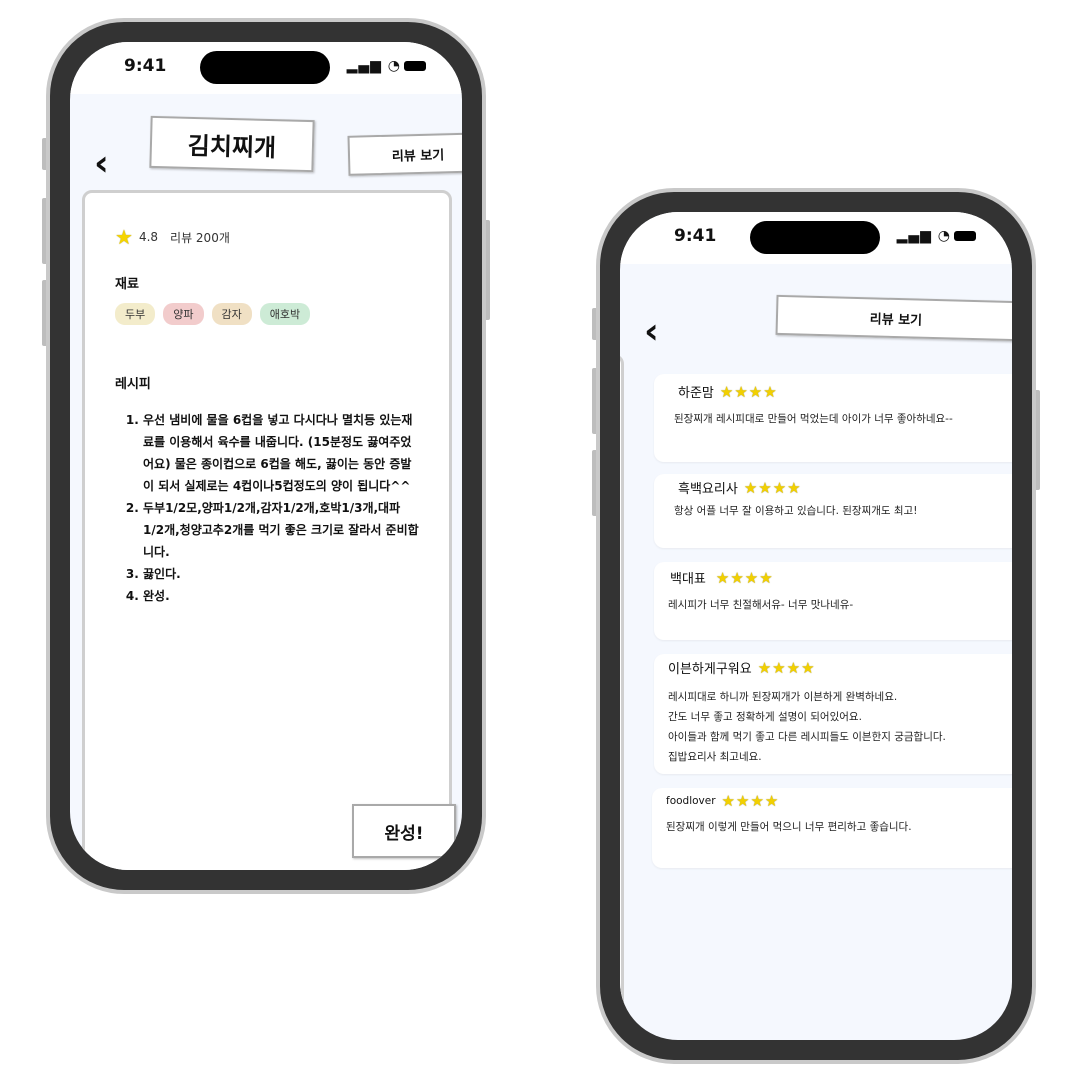 This screenshot has width=1080, height=1080. Describe the element at coordinates (418, 156) in the screenshot. I see `review-view-label: 리뷰 보기` at that location.